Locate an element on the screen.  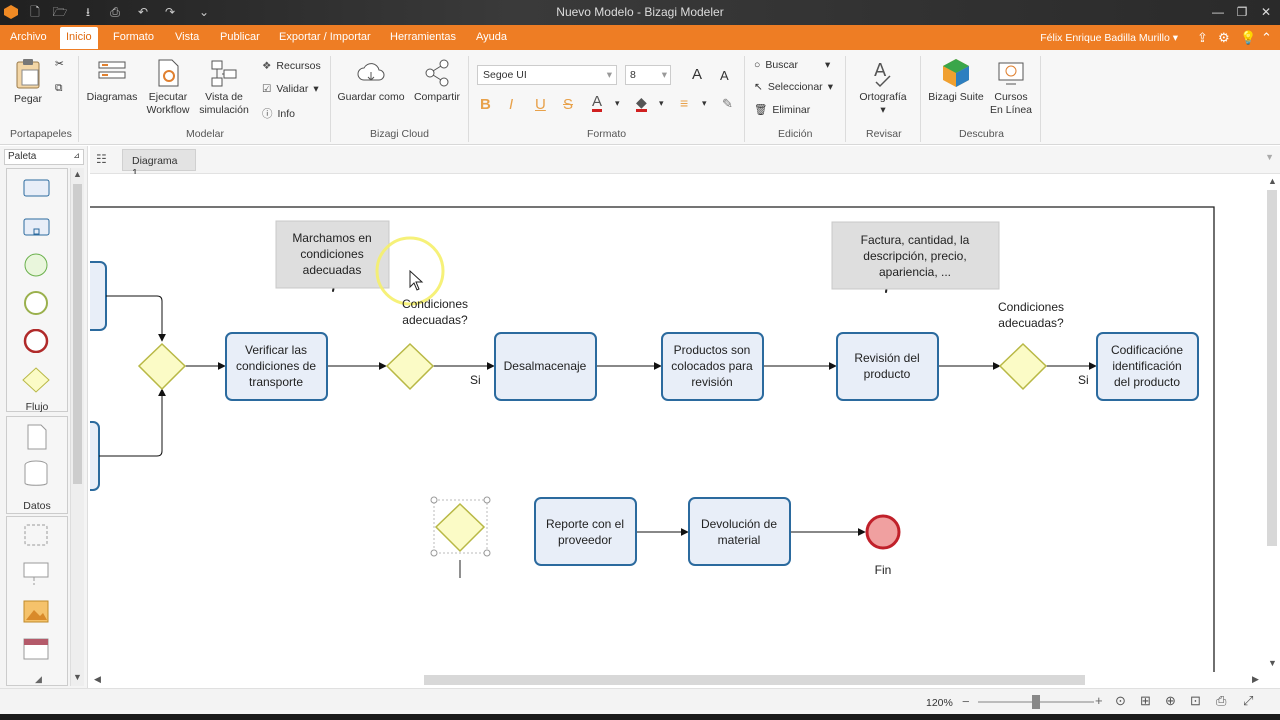
print-preview-icon: ⎙ is located at coordinates (1221, 701).